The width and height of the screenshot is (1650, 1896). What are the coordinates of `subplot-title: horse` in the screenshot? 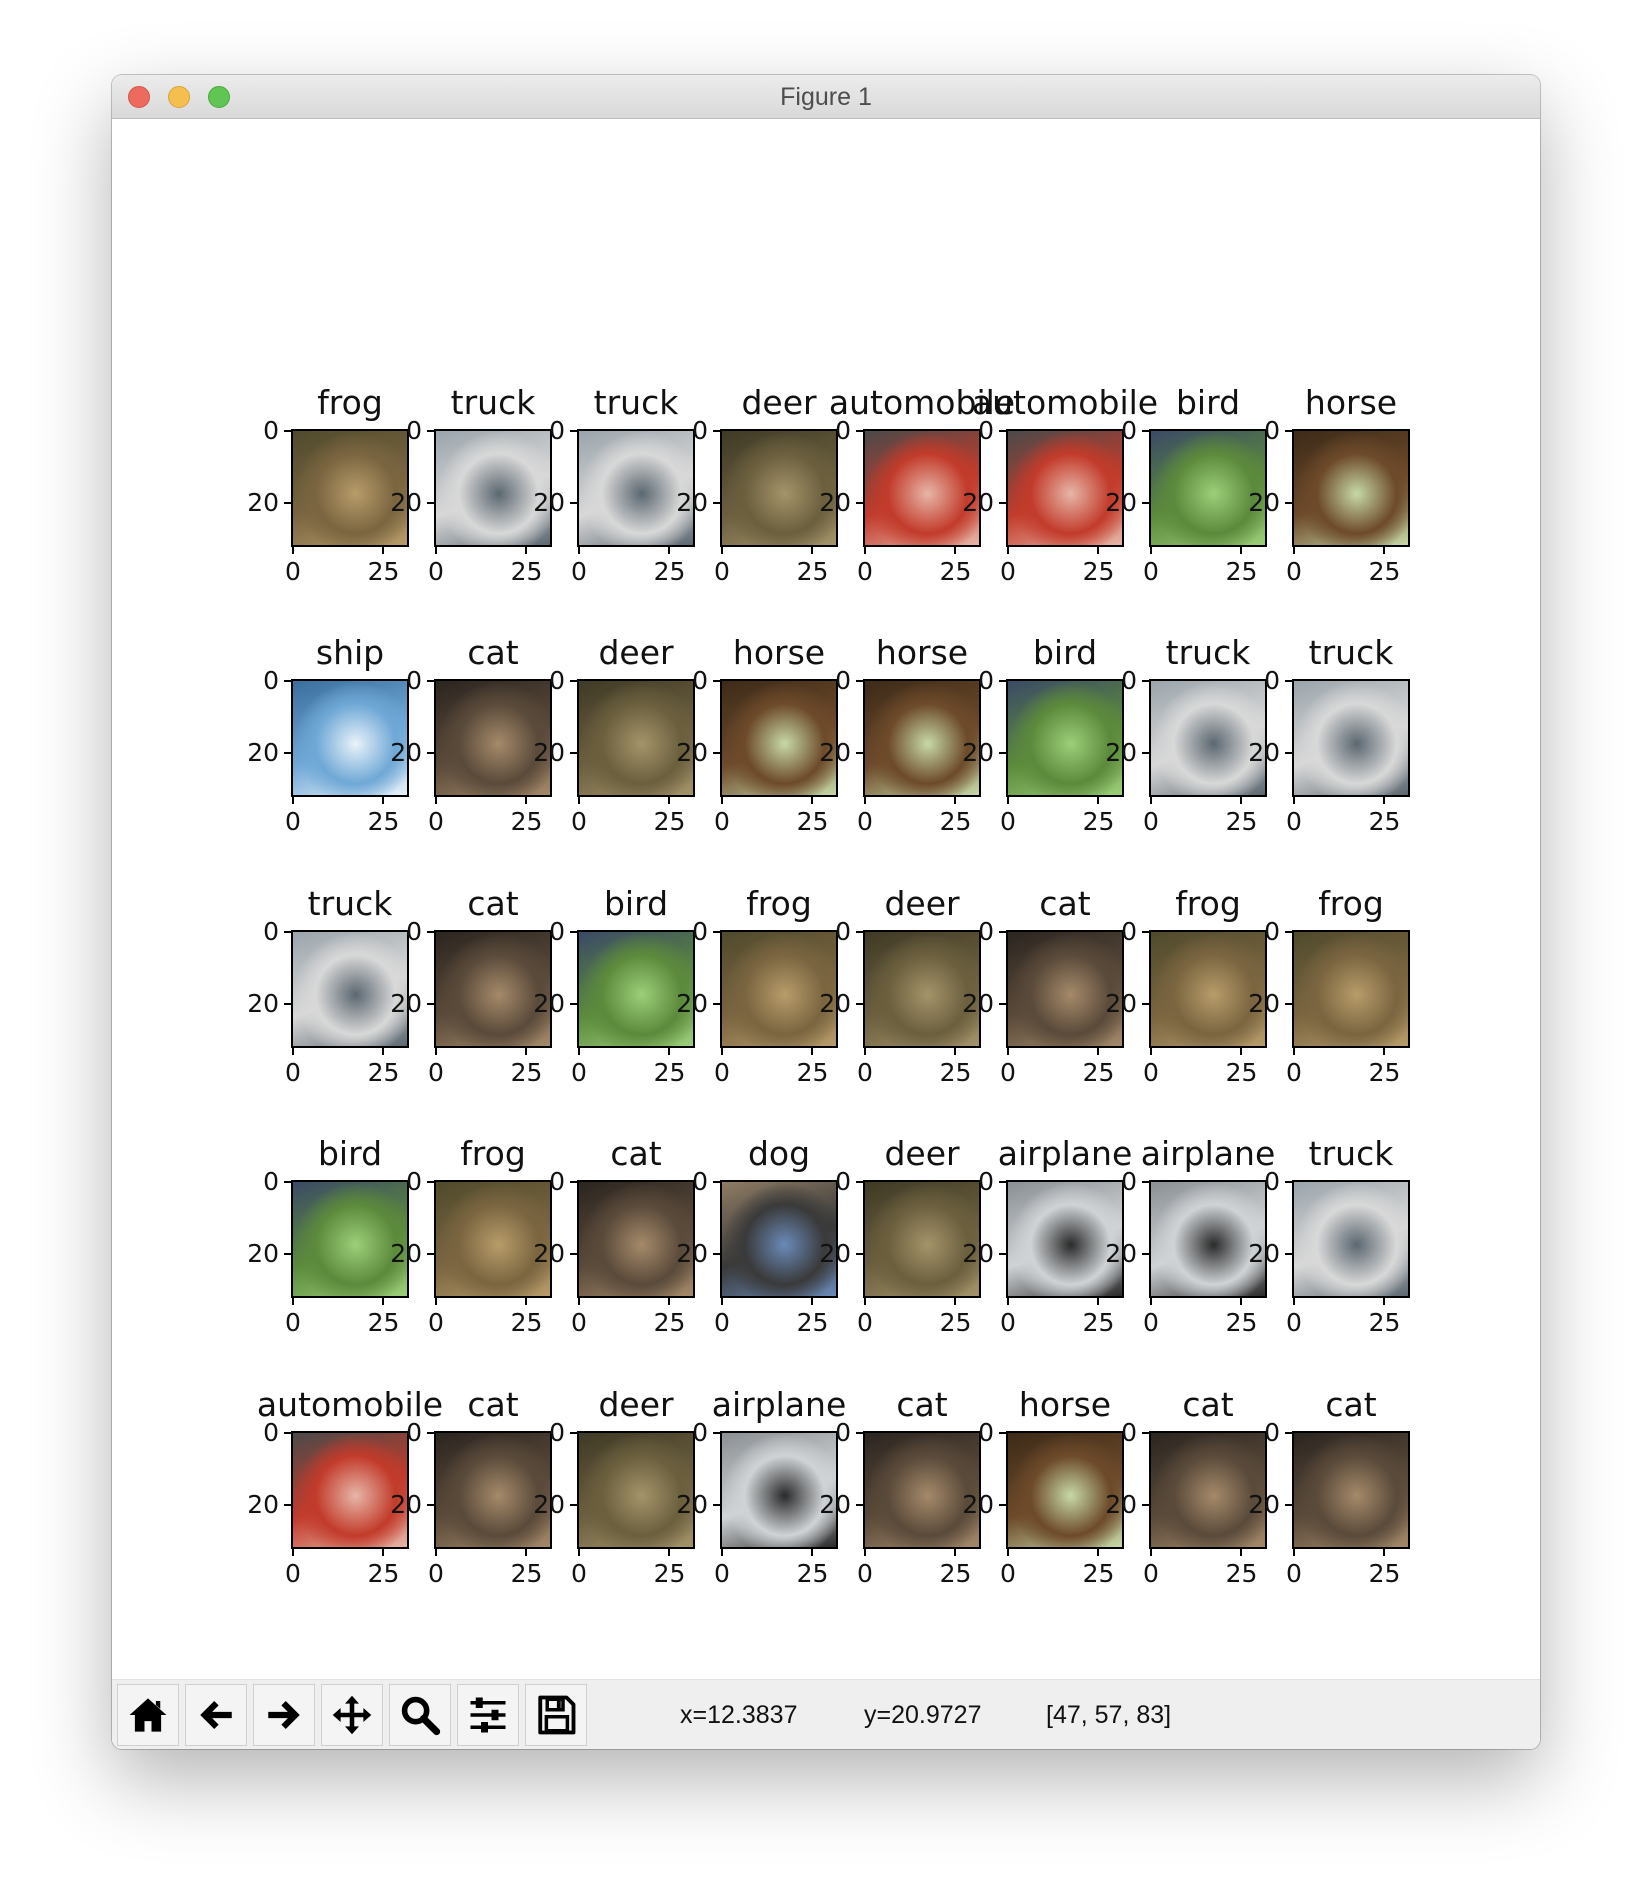 It's located at (1351, 402).